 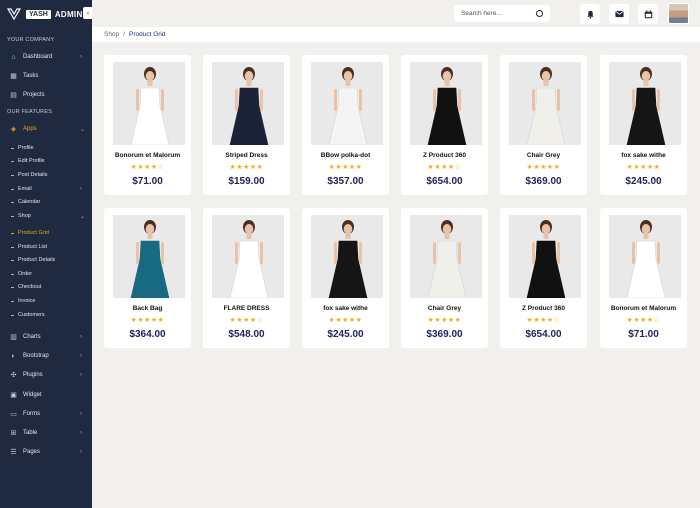 I want to click on bell-icon, so click(x=590, y=14).